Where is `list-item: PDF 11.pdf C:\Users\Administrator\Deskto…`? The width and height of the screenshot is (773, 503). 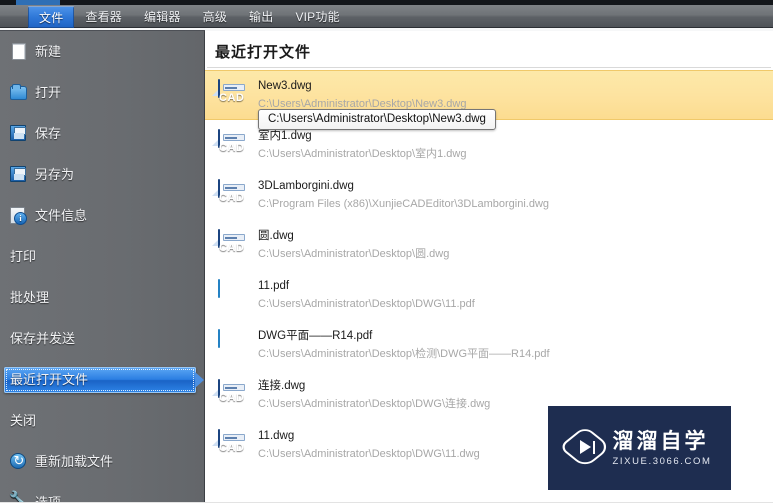 list-item: PDF 11.pdf C:\Users\Administrator\Deskto… is located at coordinates (489, 295).